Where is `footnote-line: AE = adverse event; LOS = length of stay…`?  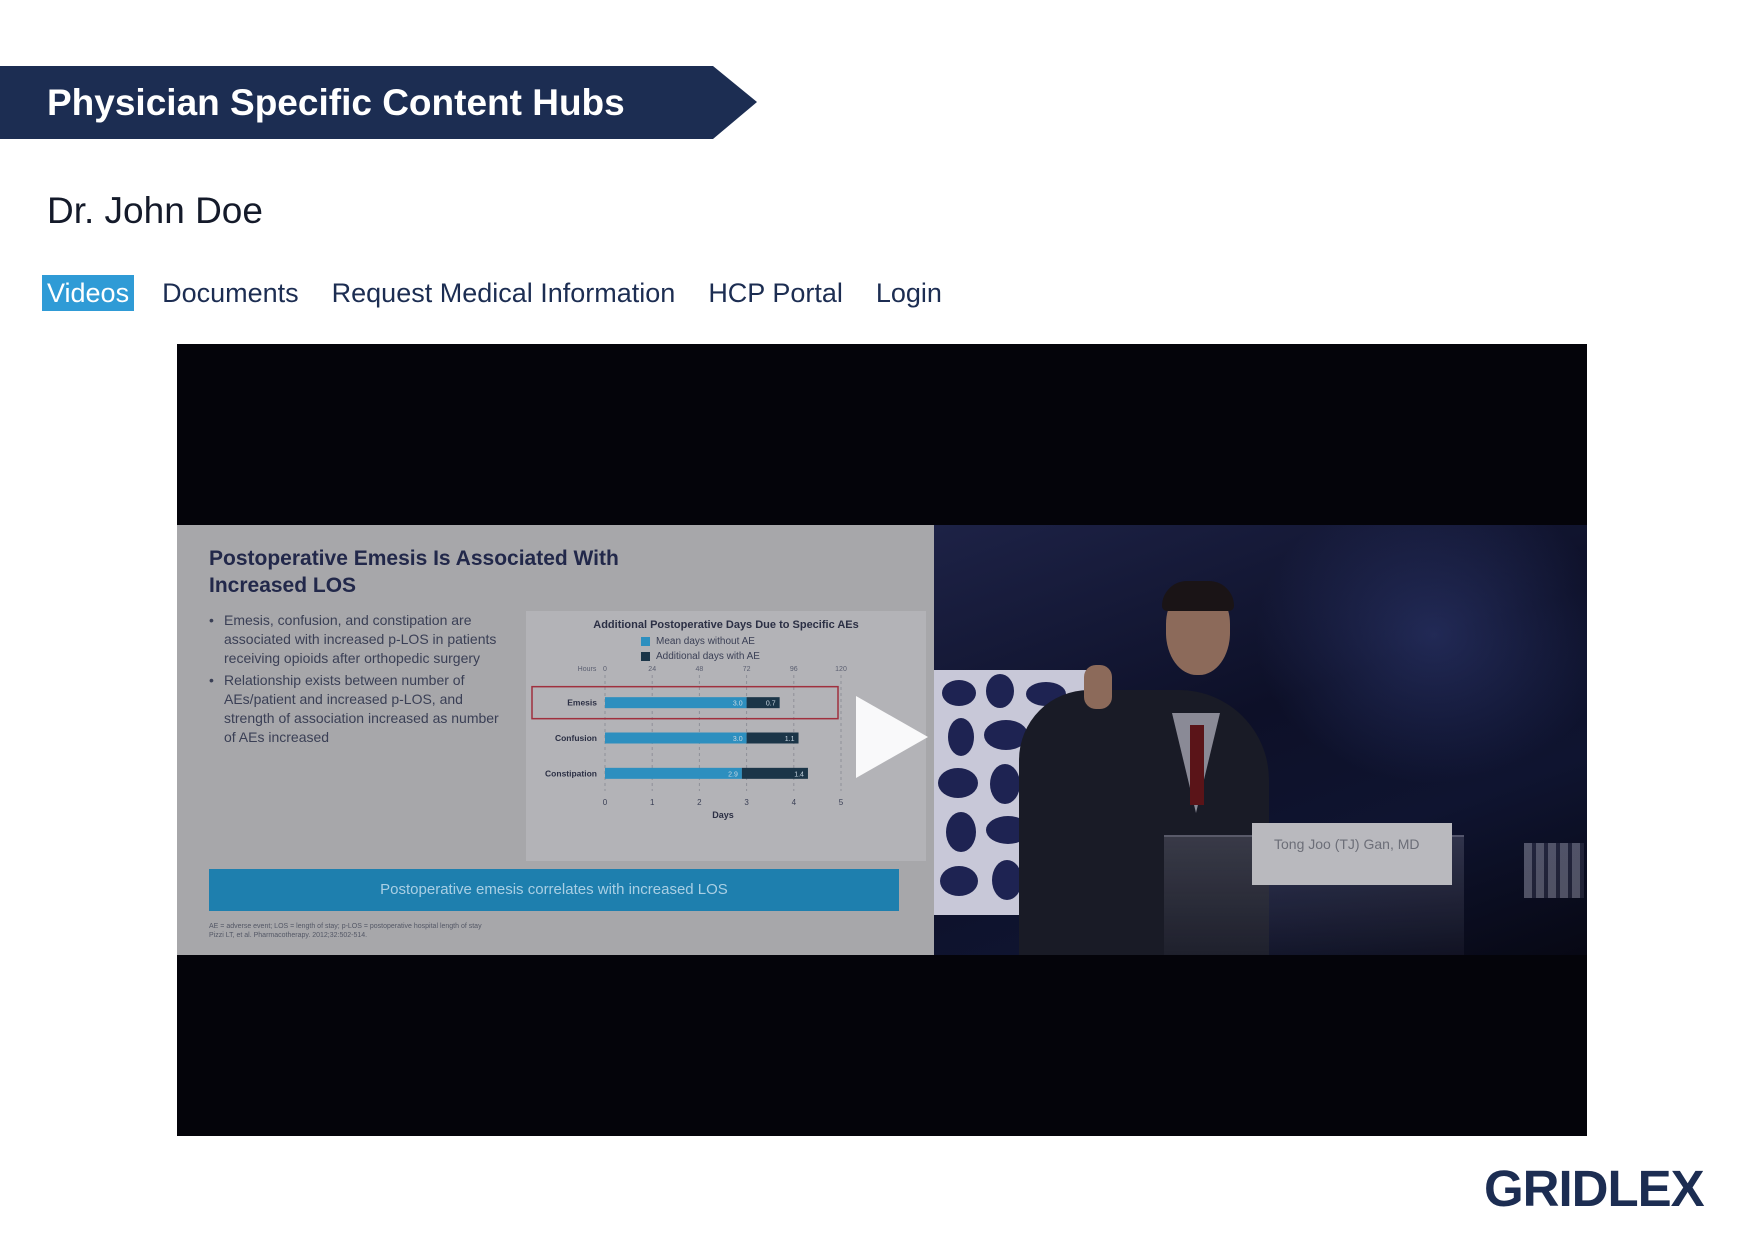
footnote-line: AE = adverse event; LOS = length of stay… is located at coordinates (345, 926).